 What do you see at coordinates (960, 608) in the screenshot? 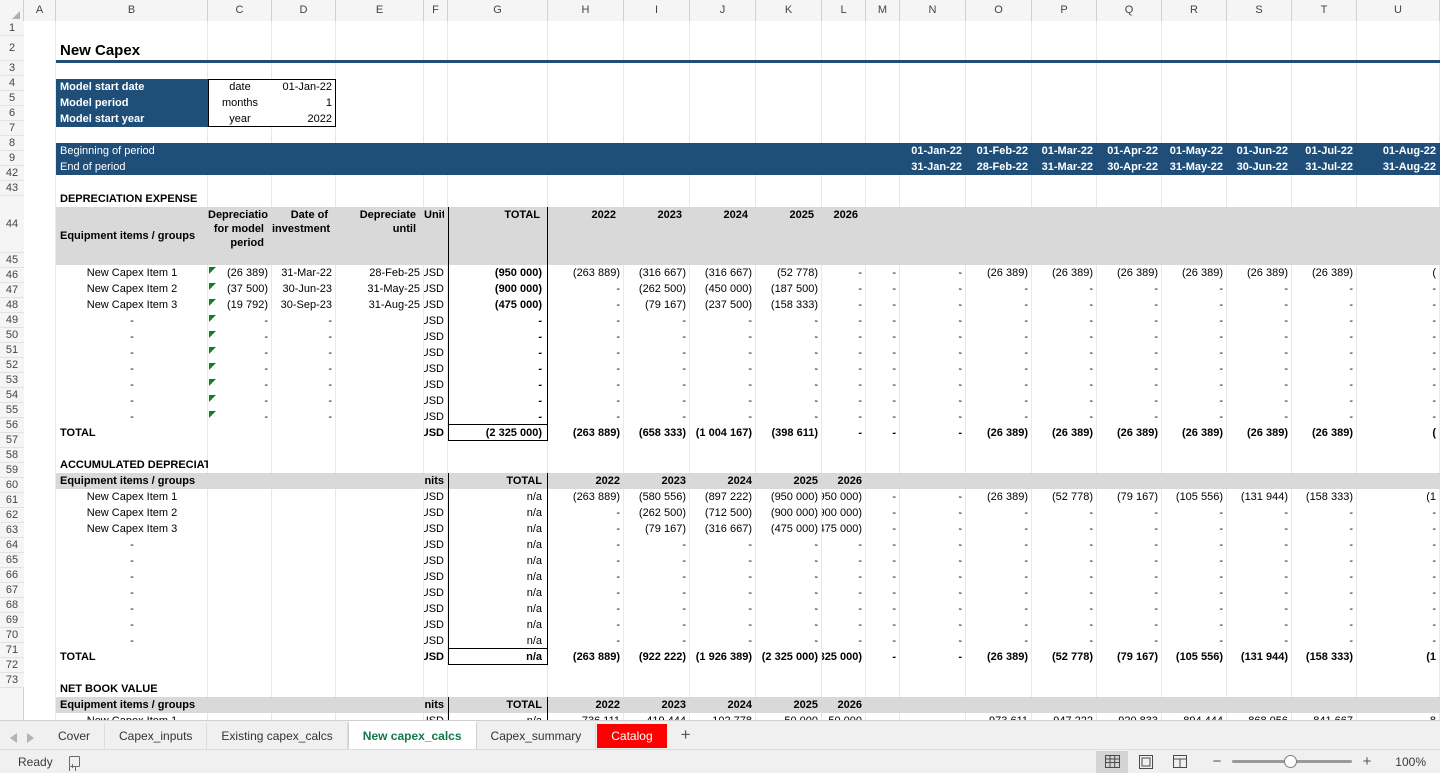
I see `acc-cell-month-0-row-7: -` at bounding box center [960, 608].